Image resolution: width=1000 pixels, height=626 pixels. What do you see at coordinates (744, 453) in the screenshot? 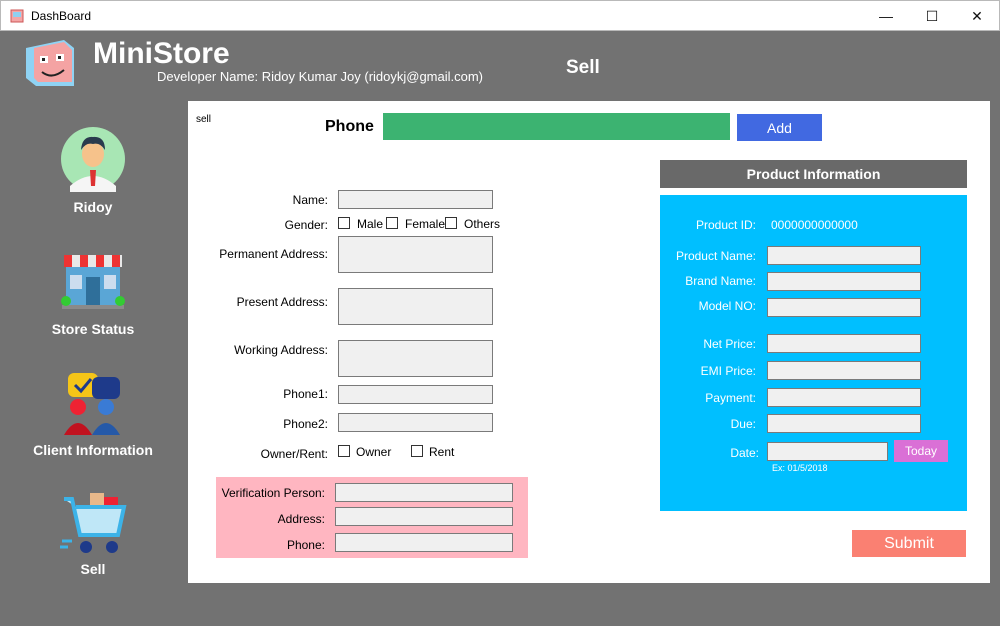
I see `date-label: Date:` at bounding box center [744, 453].